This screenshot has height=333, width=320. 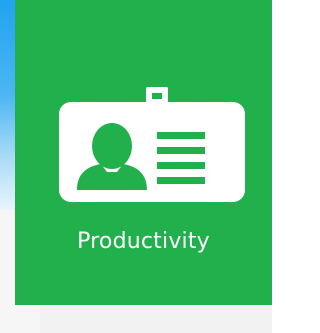 What do you see at coordinates (143, 241) in the screenshot?
I see `tile-label: Productivity` at bounding box center [143, 241].